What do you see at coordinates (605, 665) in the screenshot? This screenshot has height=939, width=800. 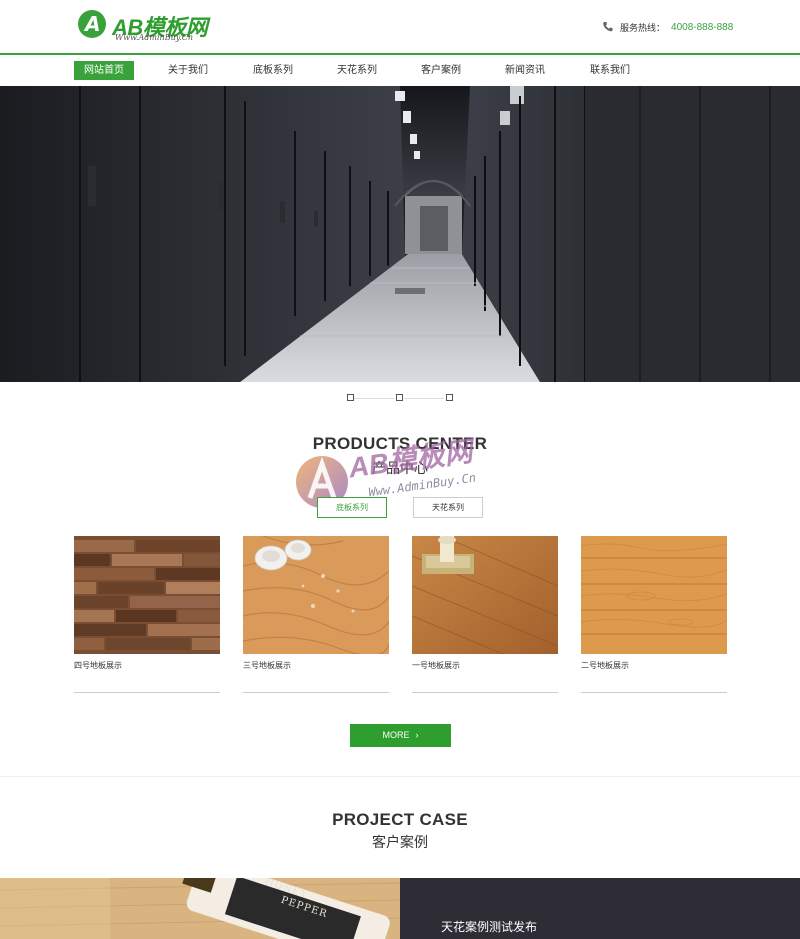 I see `product-name: 二号地板展示` at bounding box center [605, 665].